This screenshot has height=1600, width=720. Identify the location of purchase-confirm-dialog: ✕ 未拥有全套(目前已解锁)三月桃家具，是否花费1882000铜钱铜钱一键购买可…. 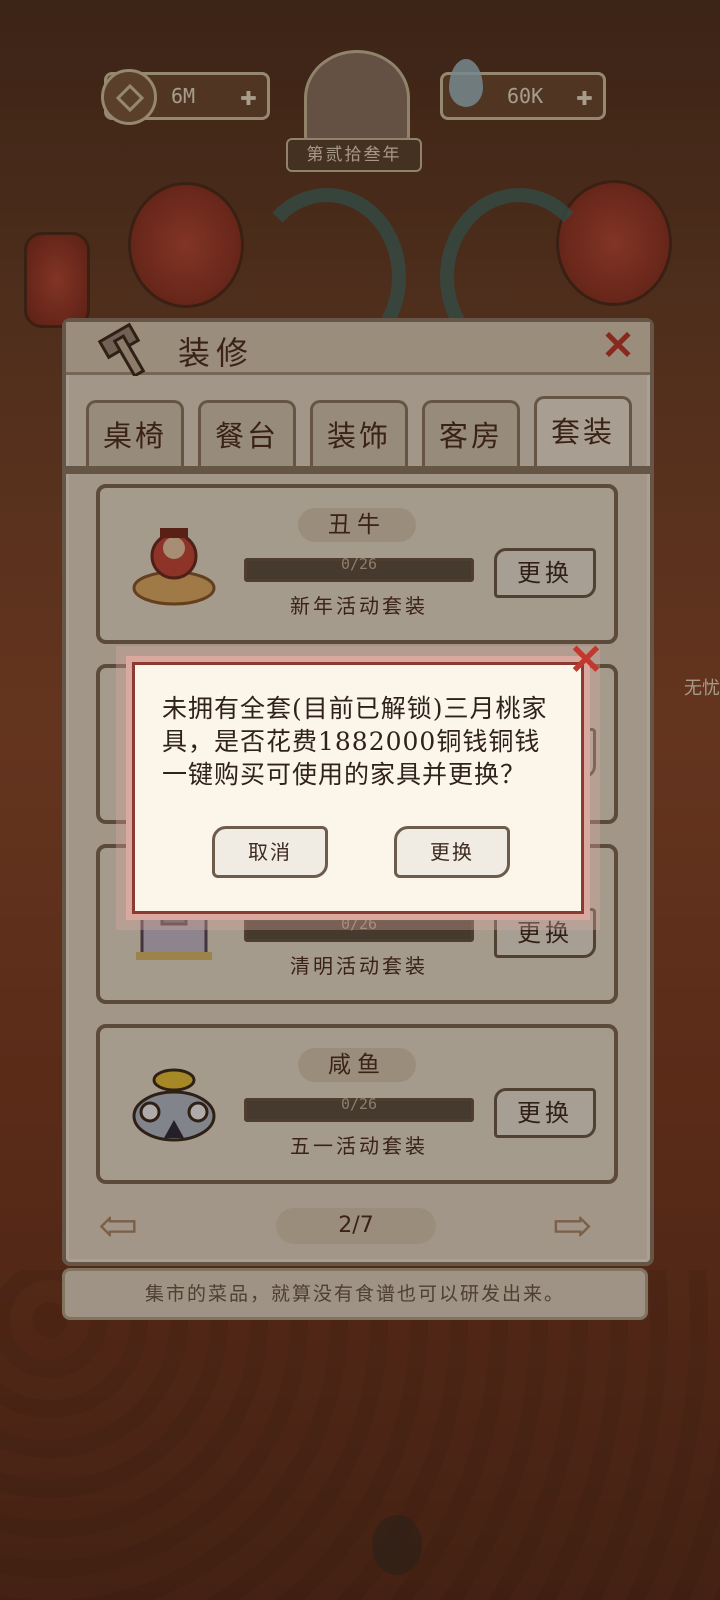
(365, 779).